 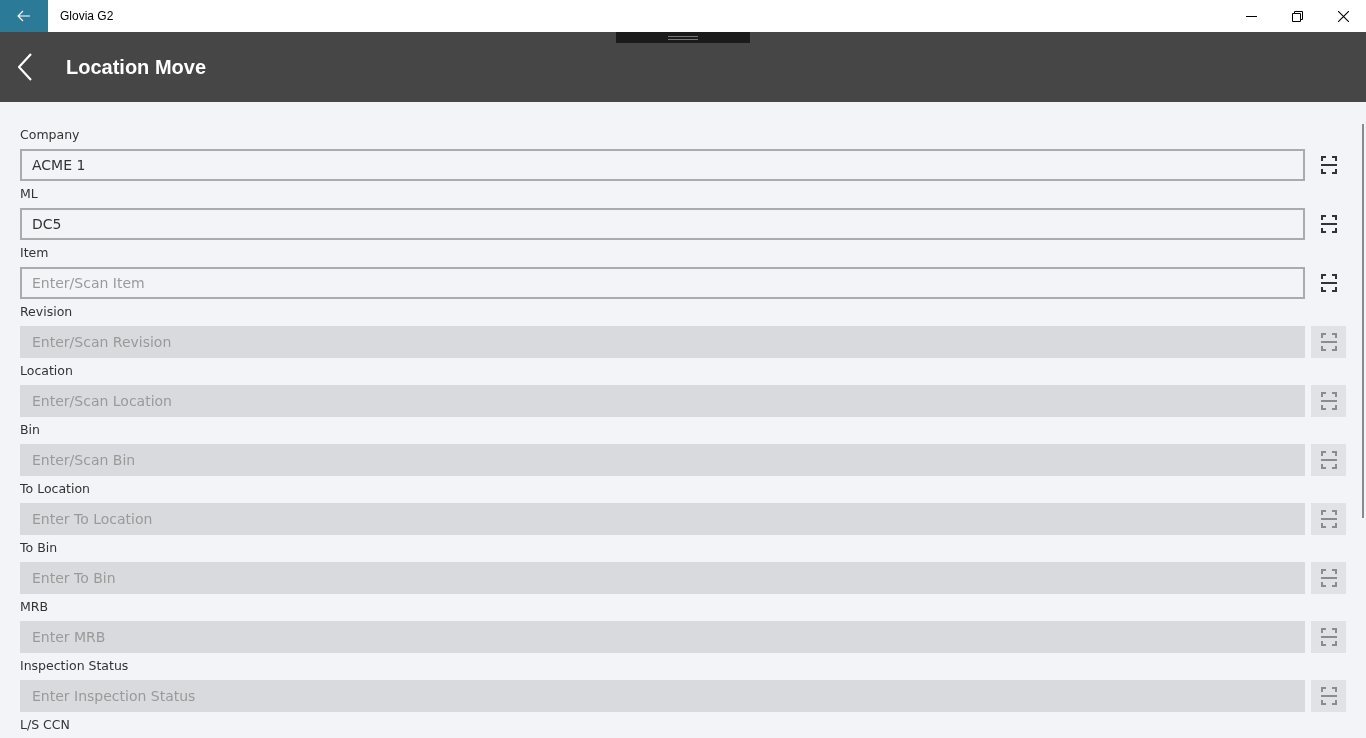 What do you see at coordinates (87, 16) in the screenshot?
I see `window-title: Glovia G2` at bounding box center [87, 16].